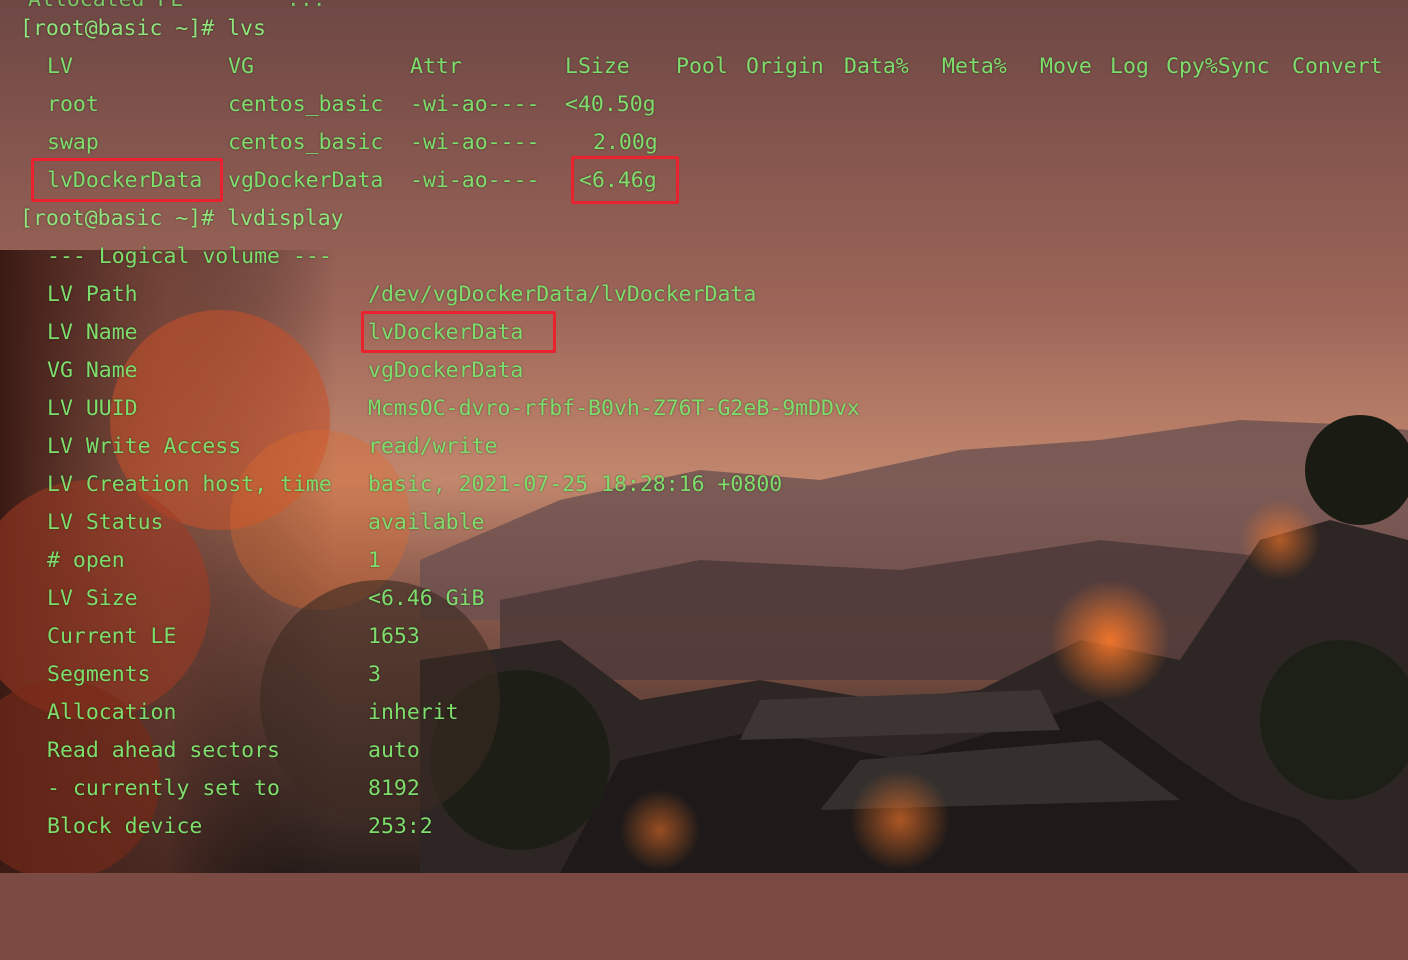 The width and height of the screenshot is (1408, 960). What do you see at coordinates (99, 674) in the screenshot?
I see `field-key: Segments` at bounding box center [99, 674].